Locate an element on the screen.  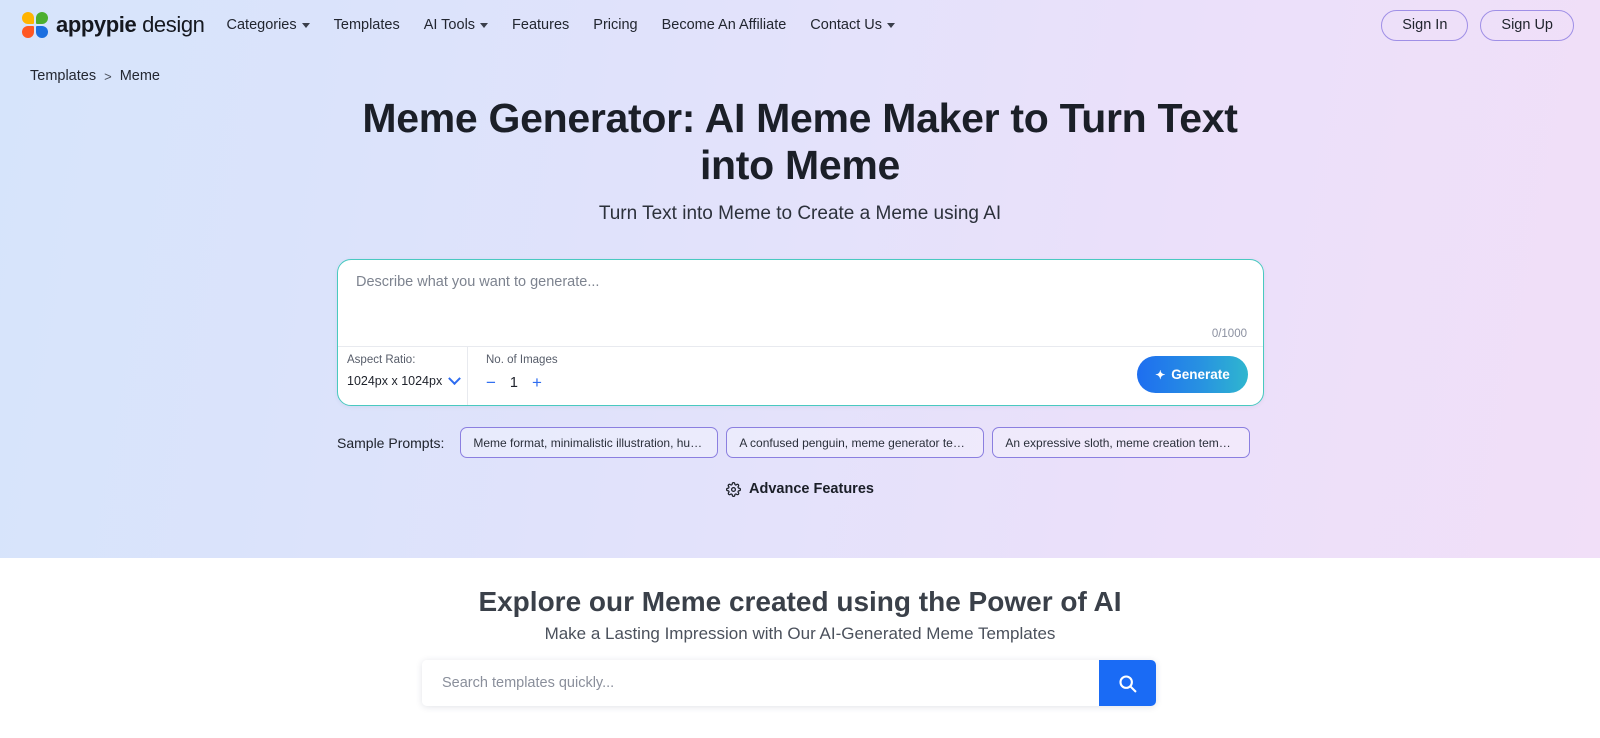
search-icon is located at coordinates (1128, 683).